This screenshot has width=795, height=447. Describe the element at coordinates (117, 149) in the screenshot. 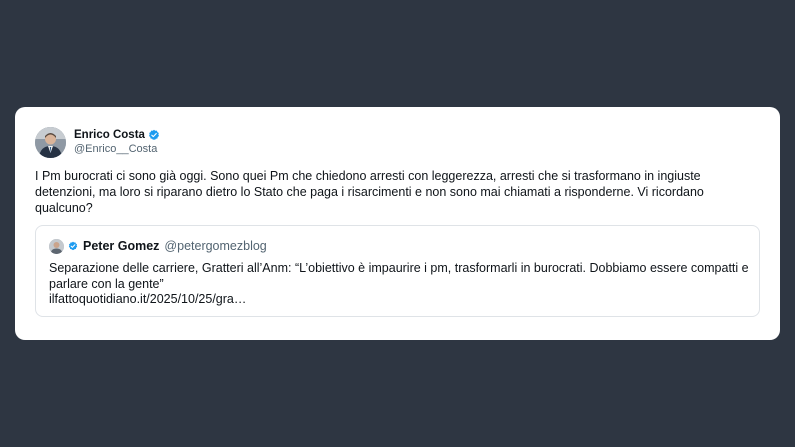

I see `author-handle: @Enrico__Costa` at that location.